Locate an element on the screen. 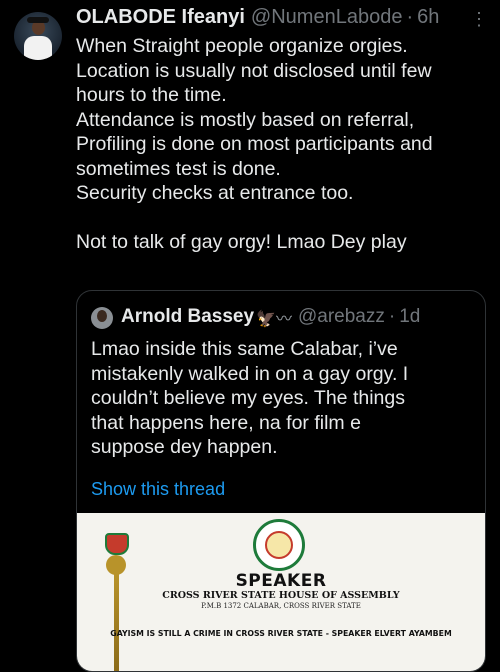 Image resolution: width=500 pixels, height=672 pixels. author-avatar is located at coordinates (38, 36).